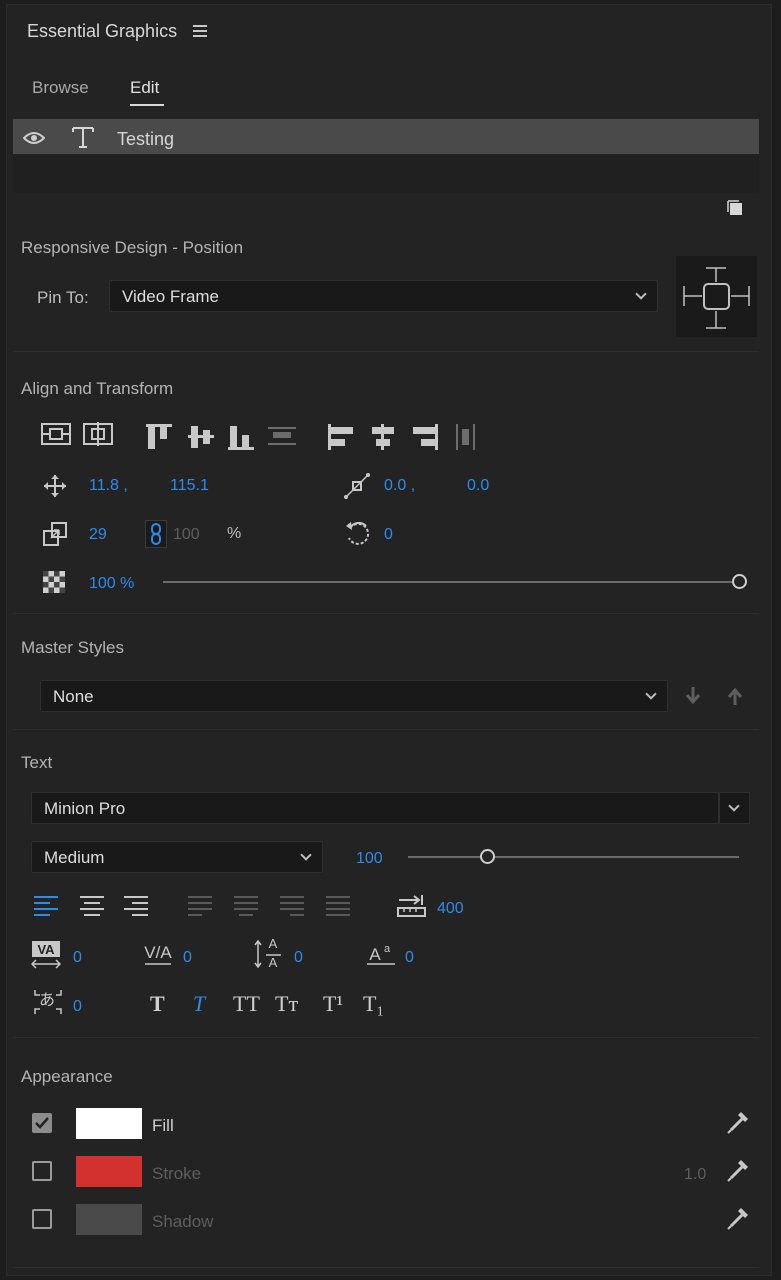  I want to click on shadow-checkbox, so click(42, 1219).